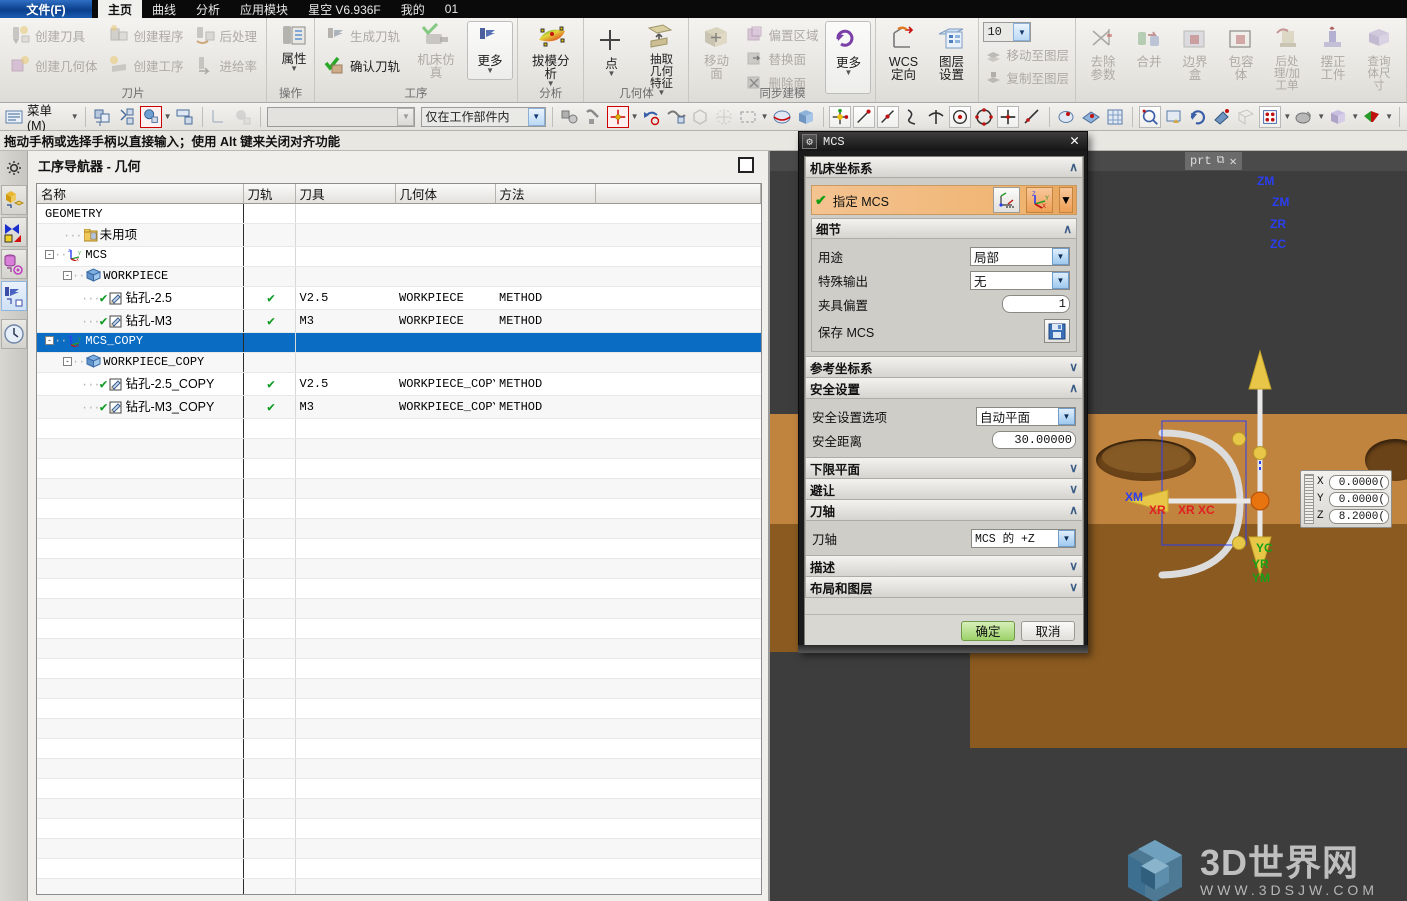 The width and height of the screenshot is (1407, 901). What do you see at coordinates (1020, 280) in the screenshot?
I see `special-output-combo: 无 ▼` at bounding box center [1020, 280].